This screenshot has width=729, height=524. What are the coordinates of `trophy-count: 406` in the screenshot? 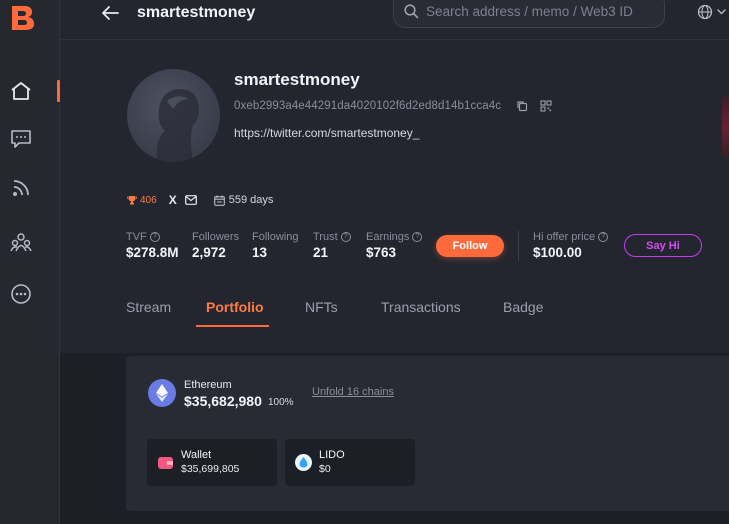 It's located at (148, 200).